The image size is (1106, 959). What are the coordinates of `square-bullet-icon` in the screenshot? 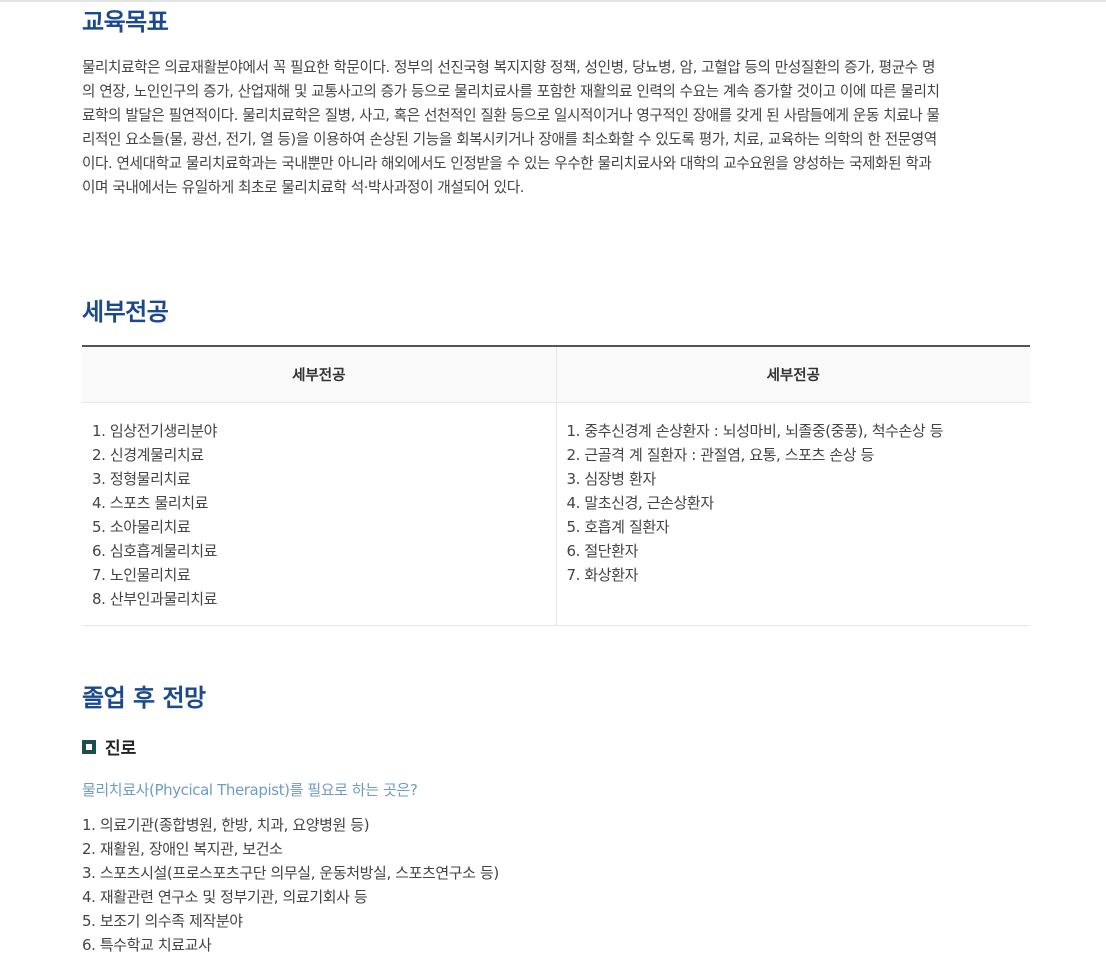 It's located at (89, 746).